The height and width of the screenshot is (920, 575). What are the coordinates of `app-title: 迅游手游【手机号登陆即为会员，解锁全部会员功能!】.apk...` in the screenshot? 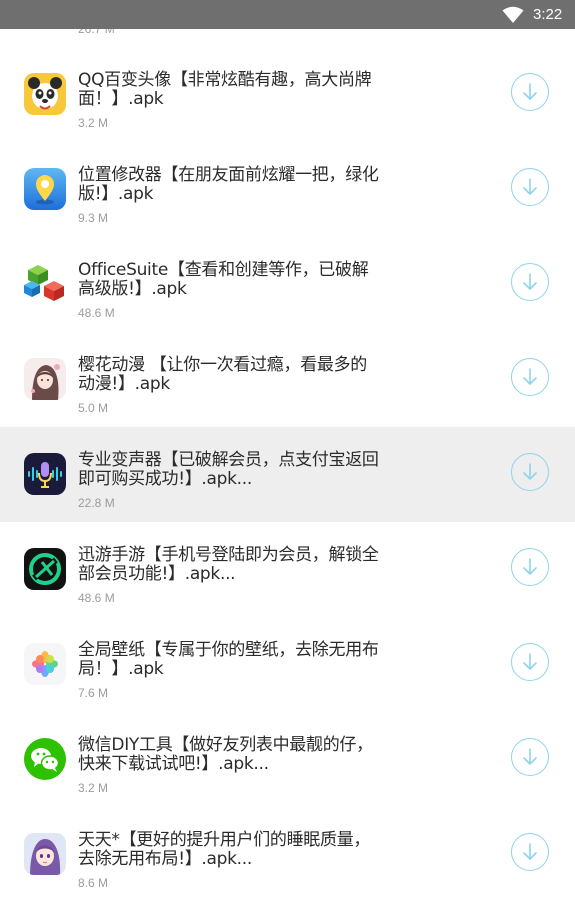 It's located at (228, 564).